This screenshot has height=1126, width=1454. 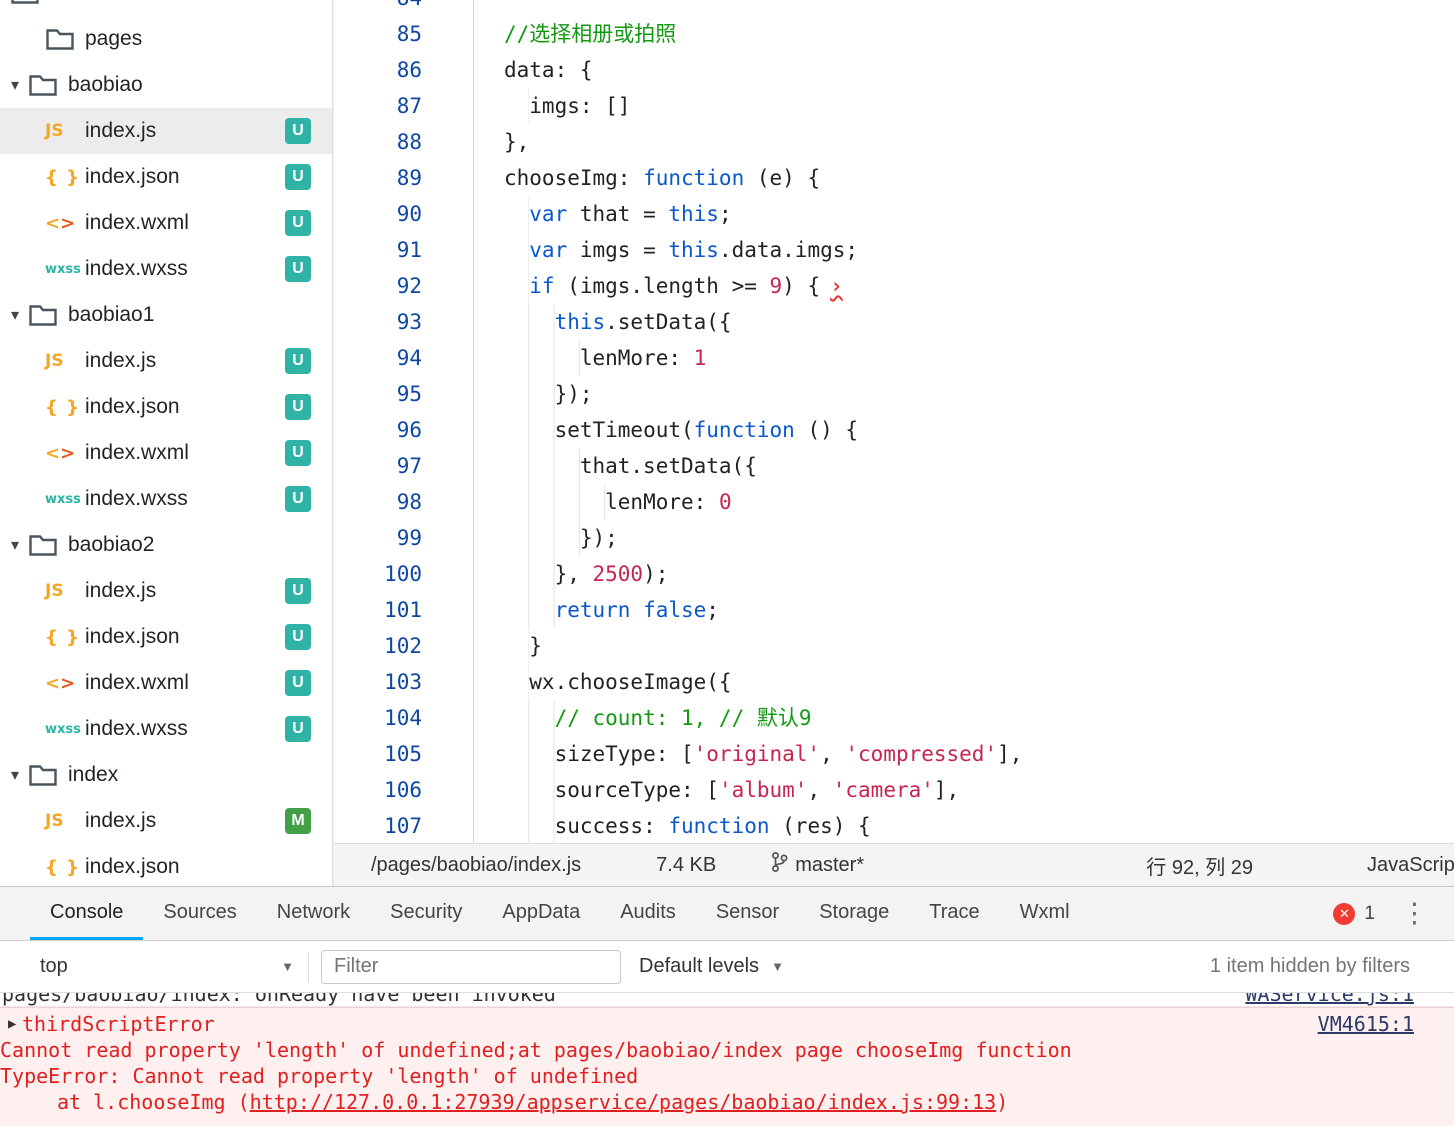 I want to click on code-line-87: 87 imgs: [], so click(x=894, y=106).